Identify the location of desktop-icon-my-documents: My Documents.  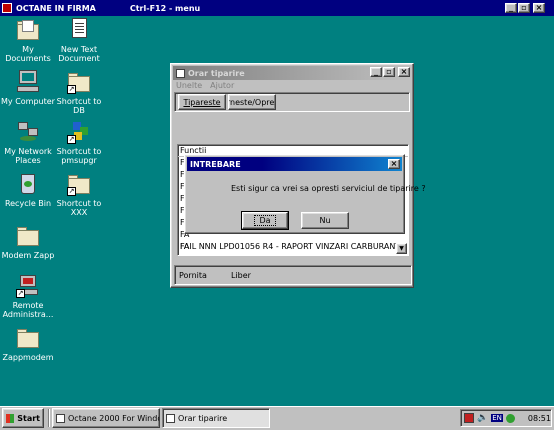
(28, 40).